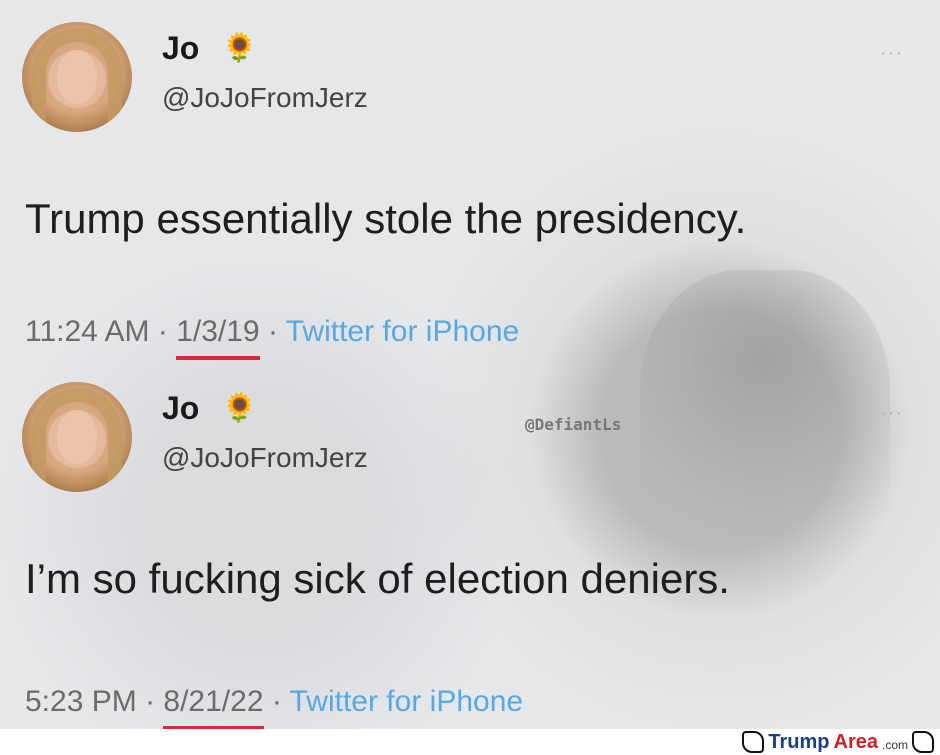 Image resolution: width=940 pixels, height=755 pixels. Describe the element at coordinates (213, 701) in the screenshot. I see `tweet-date-text: 8/21/22` at that location.